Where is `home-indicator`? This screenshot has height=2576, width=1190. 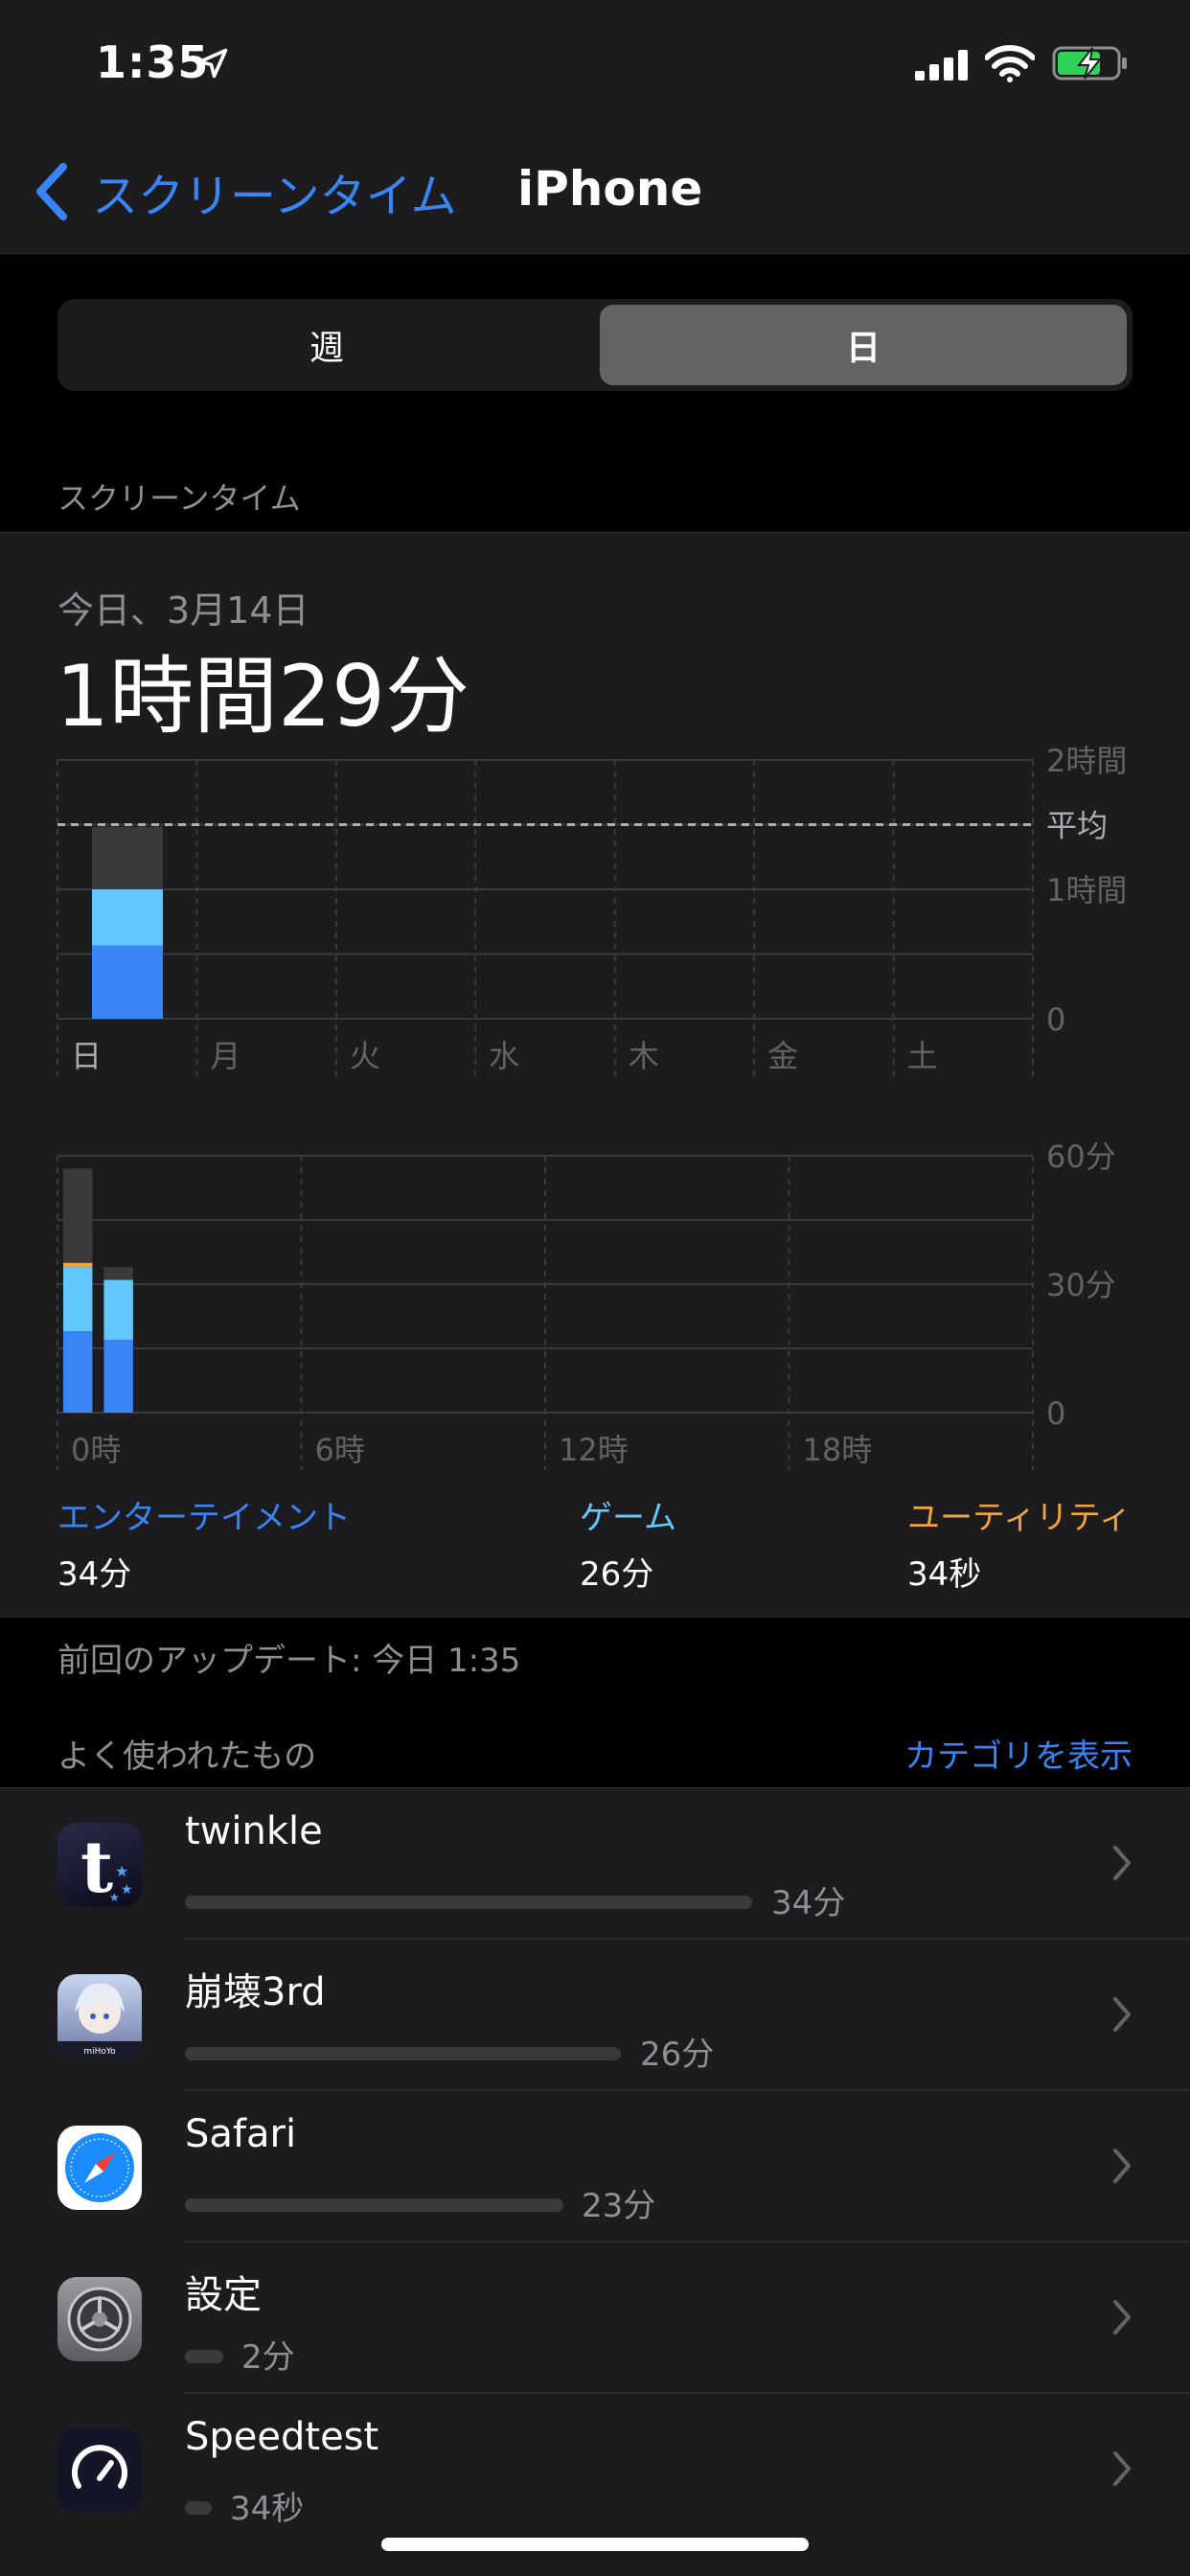
home-indicator is located at coordinates (595, 2544).